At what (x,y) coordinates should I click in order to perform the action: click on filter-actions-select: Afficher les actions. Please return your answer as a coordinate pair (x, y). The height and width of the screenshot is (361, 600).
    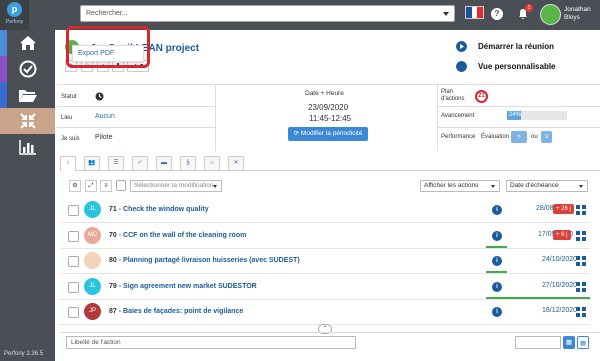
    Looking at the image, I should click on (460, 186).